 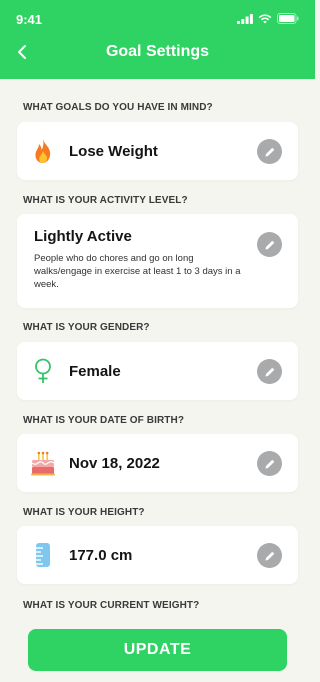 What do you see at coordinates (157, 371) in the screenshot?
I see `gender-card: Female` at bounding box center [157, 371].